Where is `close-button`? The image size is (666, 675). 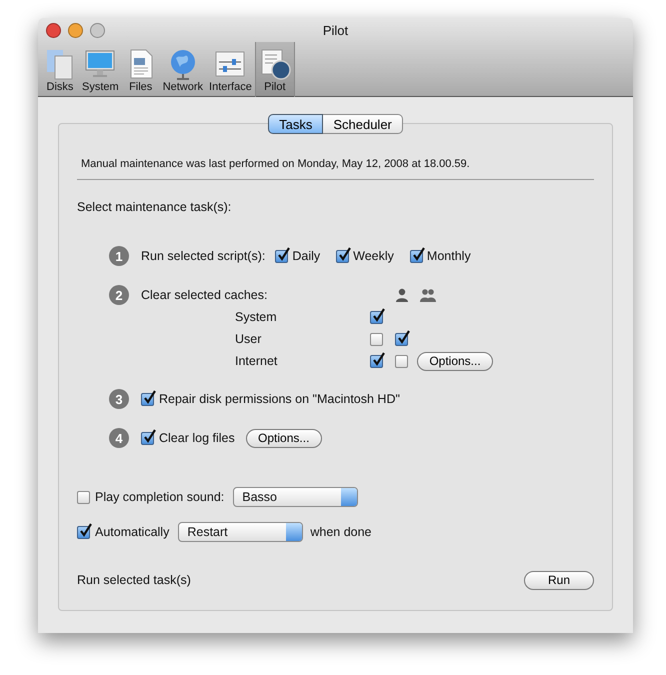 close-button is located at coordinates (53, 30).